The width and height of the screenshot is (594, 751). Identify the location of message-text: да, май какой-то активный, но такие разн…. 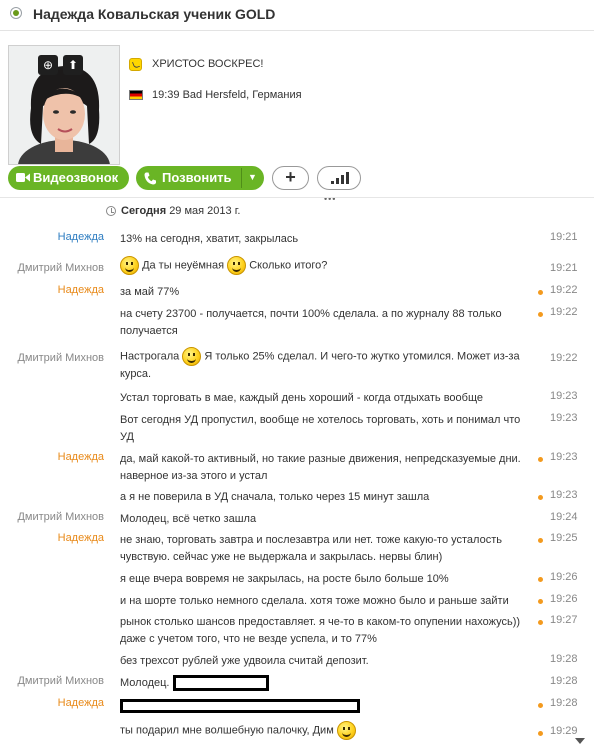
(320, 467).